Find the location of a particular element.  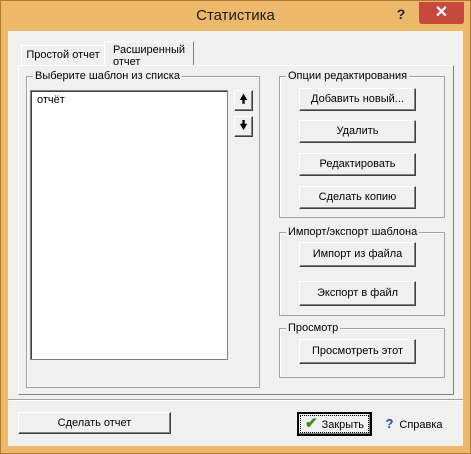

view-this-button: Просмотреть этот is located at coordinates (357, 351).